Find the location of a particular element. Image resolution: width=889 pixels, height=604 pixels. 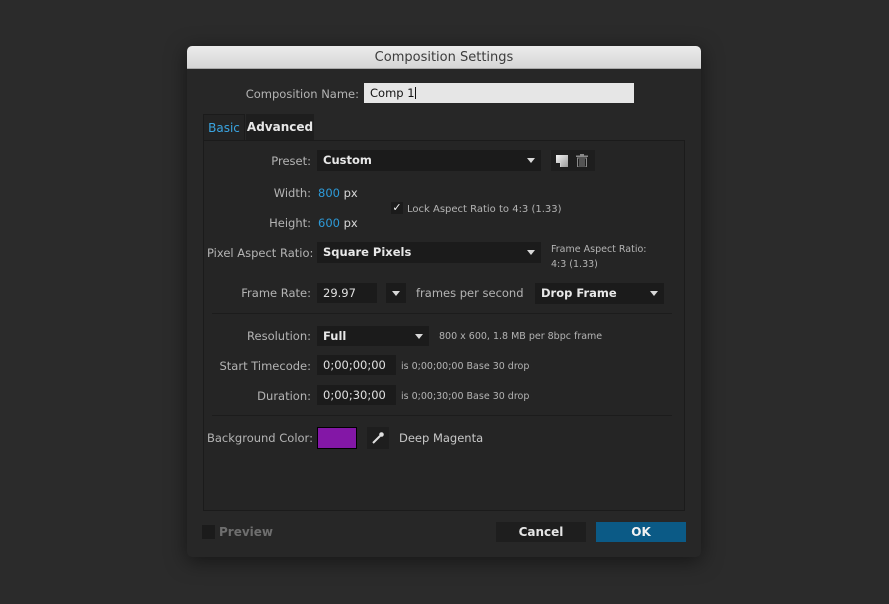

resolution-dropdown: Full is located at coordinates (373, 336).